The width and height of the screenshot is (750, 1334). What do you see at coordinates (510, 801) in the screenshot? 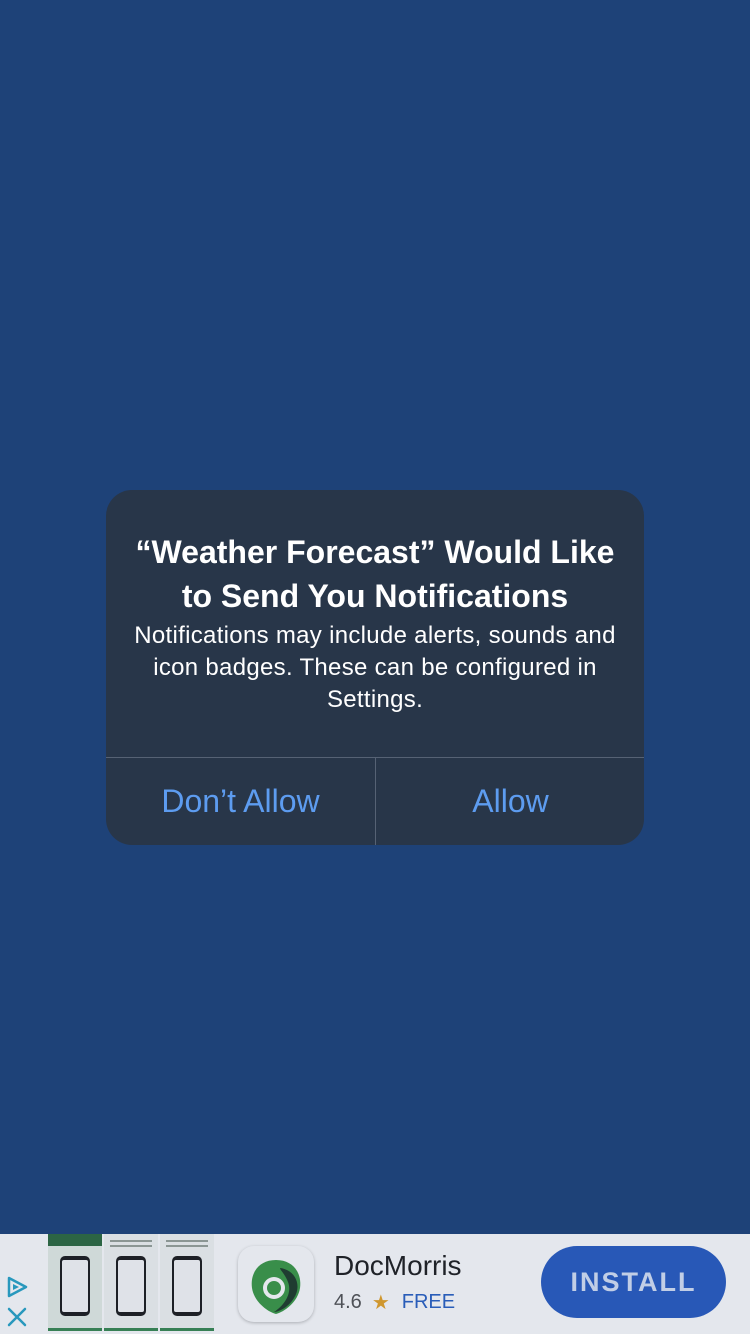
I see `allow-button: Allow` at bounding box center [510, 801].